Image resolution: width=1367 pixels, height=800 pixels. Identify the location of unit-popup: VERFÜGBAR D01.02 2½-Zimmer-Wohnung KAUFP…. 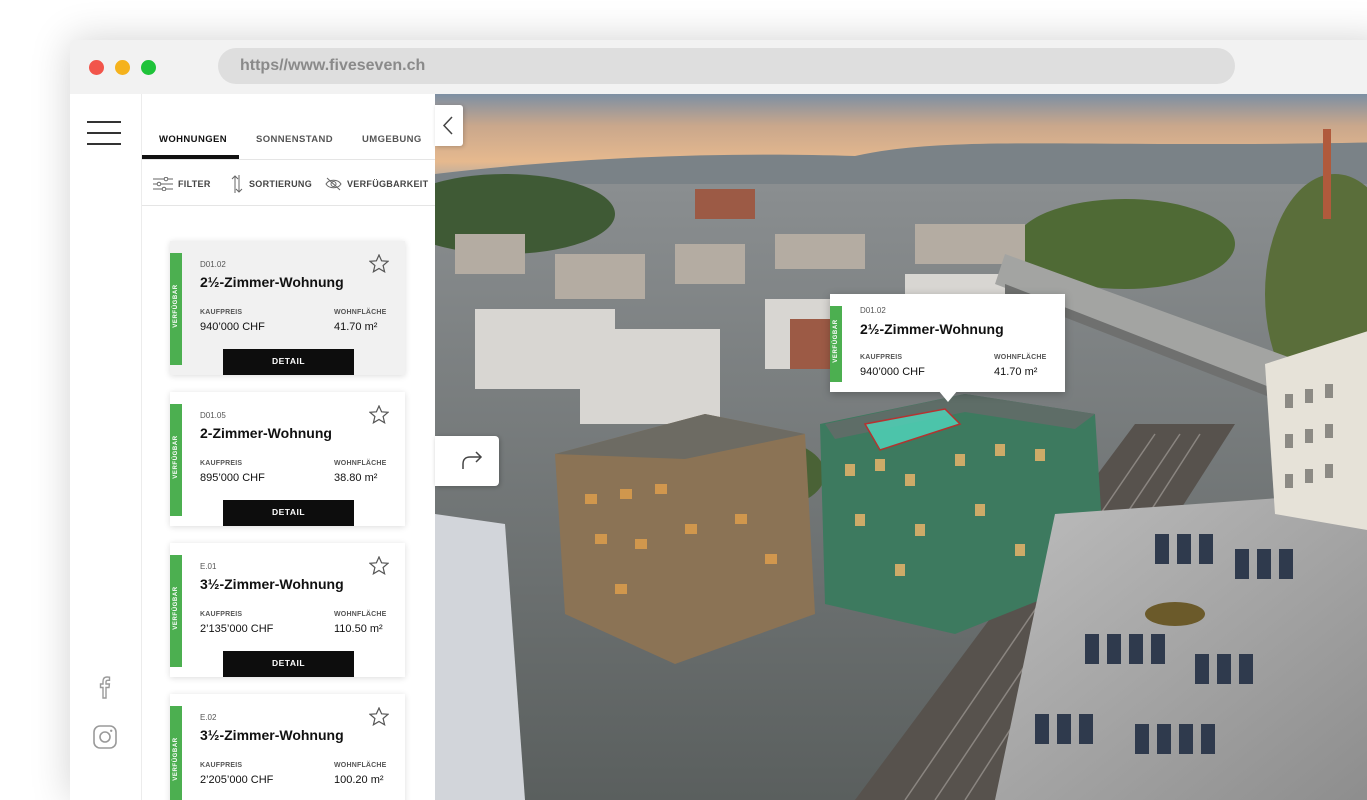
(947, 348).